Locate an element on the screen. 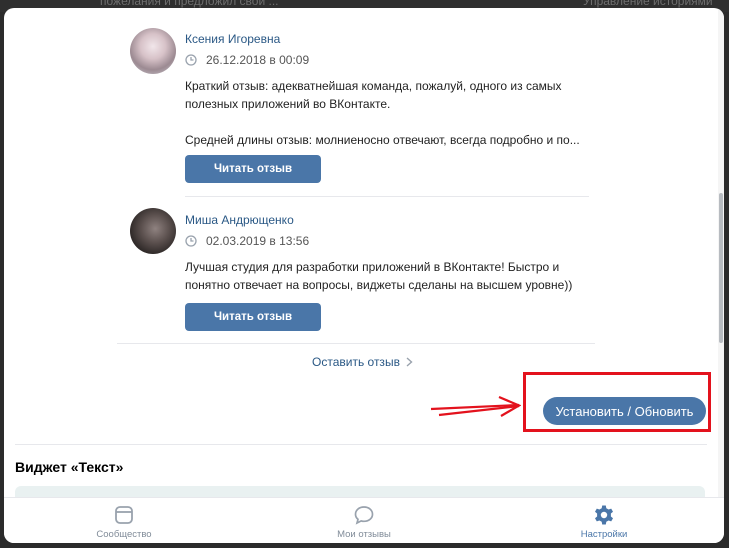 Image resolution: width=729 pixels, height=548 pixels. tab-my-reviews: Мои отзывы is located at coordinates (364, 520).